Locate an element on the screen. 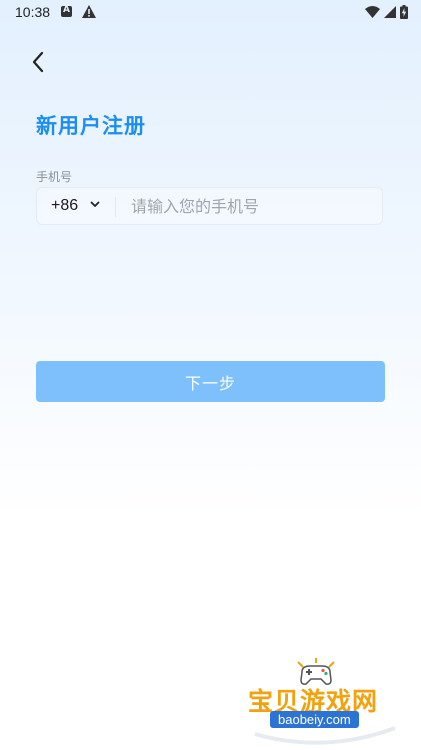 This screenshot has width=421, height=750. status-icons-right is located at coordinates (386, 12).